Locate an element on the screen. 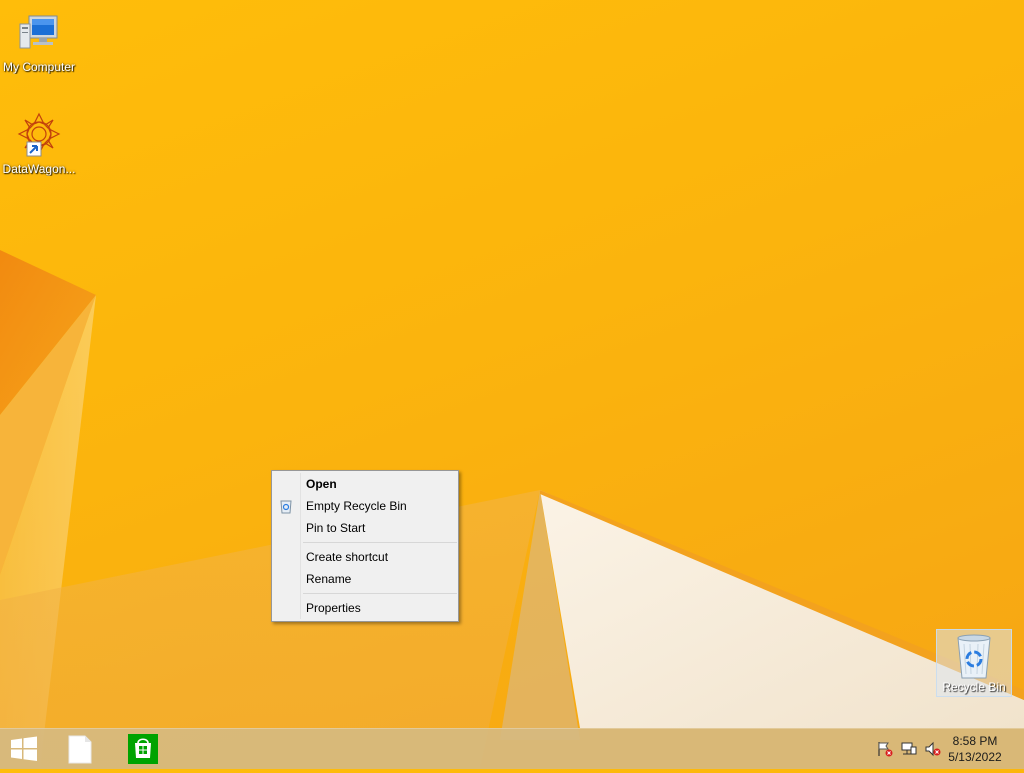  document-icon is located at coordinates (80, 749).